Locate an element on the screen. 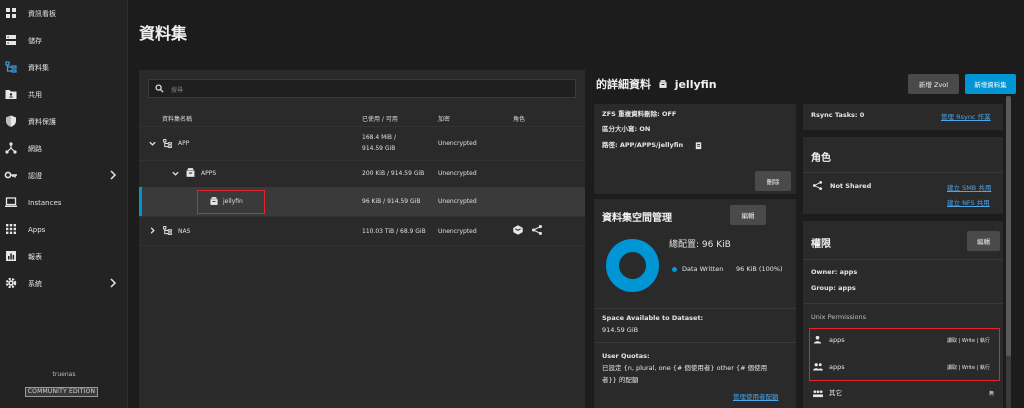 The height and width of the screenshot is (408, 1024). legend-value: 96 KiB (100%) is located at coordinates (759, 269).